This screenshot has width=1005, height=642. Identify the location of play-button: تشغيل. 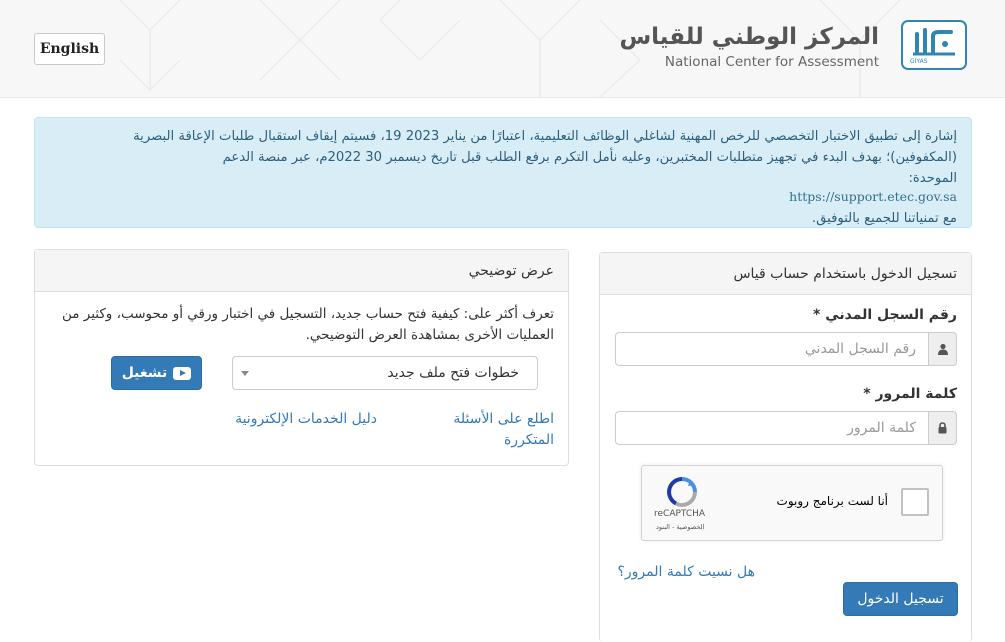
(156, 373).